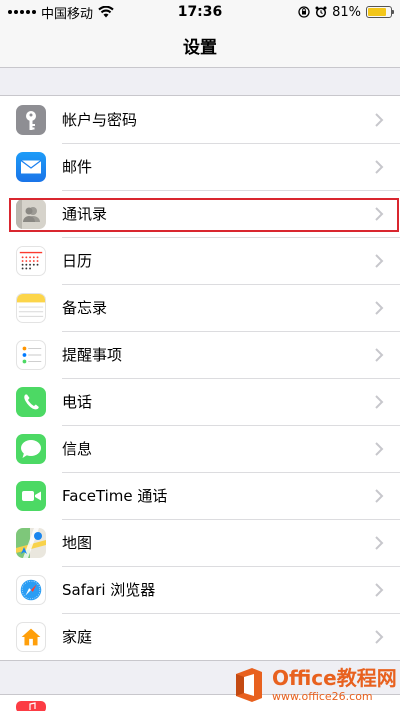  What do you see at coordinates (85, 214) in the screenshot?
I see `row-label: 通讯录` at bounding box center [85, 214].